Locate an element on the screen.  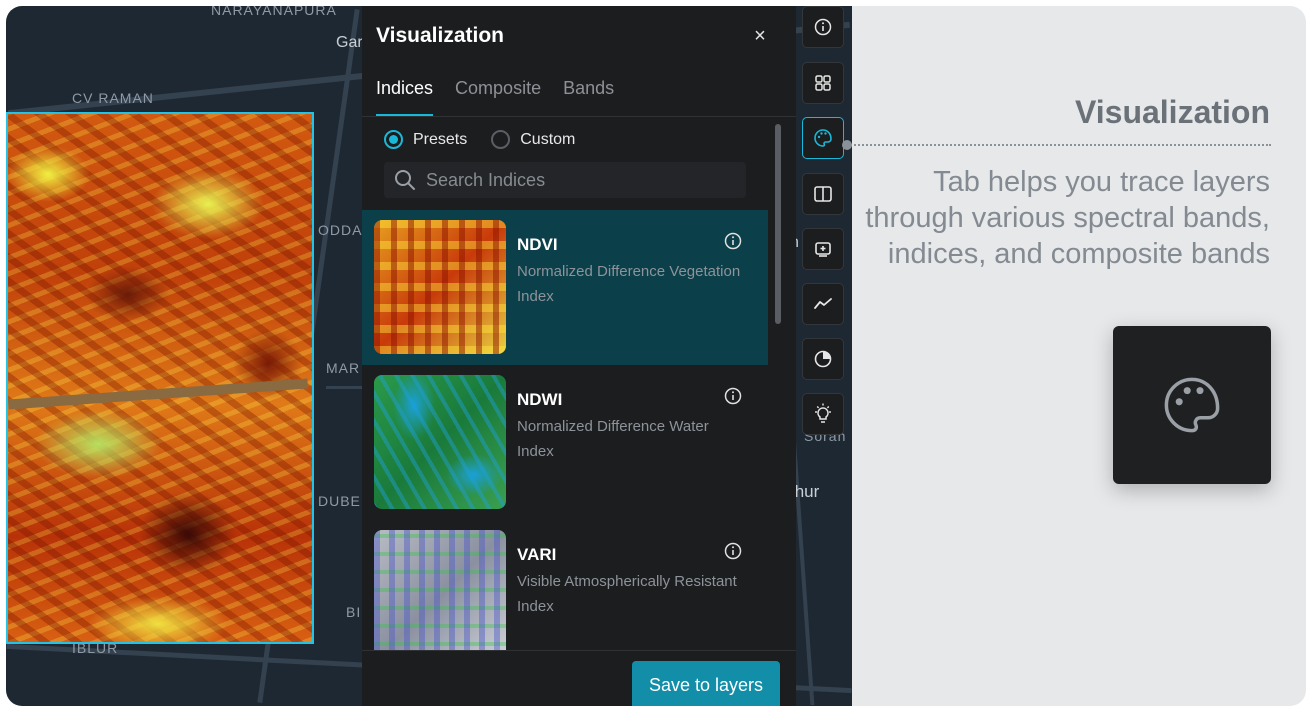
tool-palette is located at coordinates (823, 138).